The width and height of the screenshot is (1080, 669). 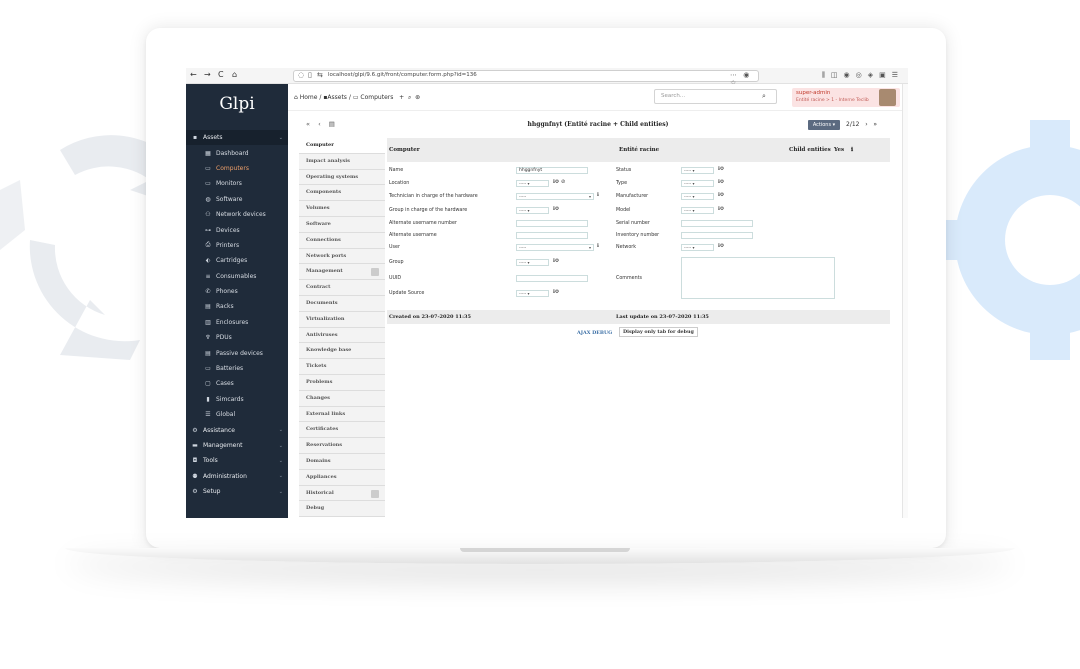 What do you see at coordinates (237, 260) in the screenshot?
I see `sidebar-item-cartridges: ⬖ Cartridges` at bounding box center [237, 260].